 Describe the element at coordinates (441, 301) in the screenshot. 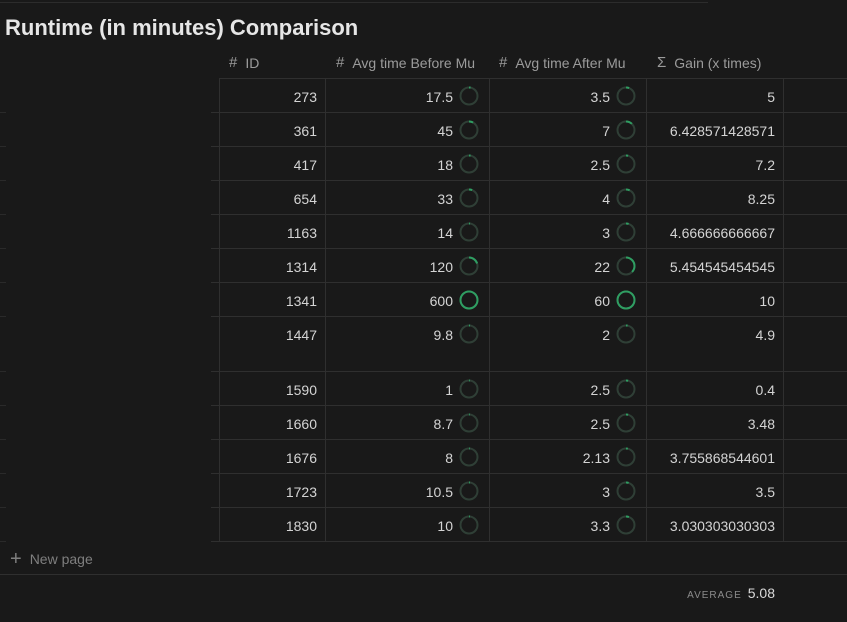

I see `before-cell-value: 600` at that location.